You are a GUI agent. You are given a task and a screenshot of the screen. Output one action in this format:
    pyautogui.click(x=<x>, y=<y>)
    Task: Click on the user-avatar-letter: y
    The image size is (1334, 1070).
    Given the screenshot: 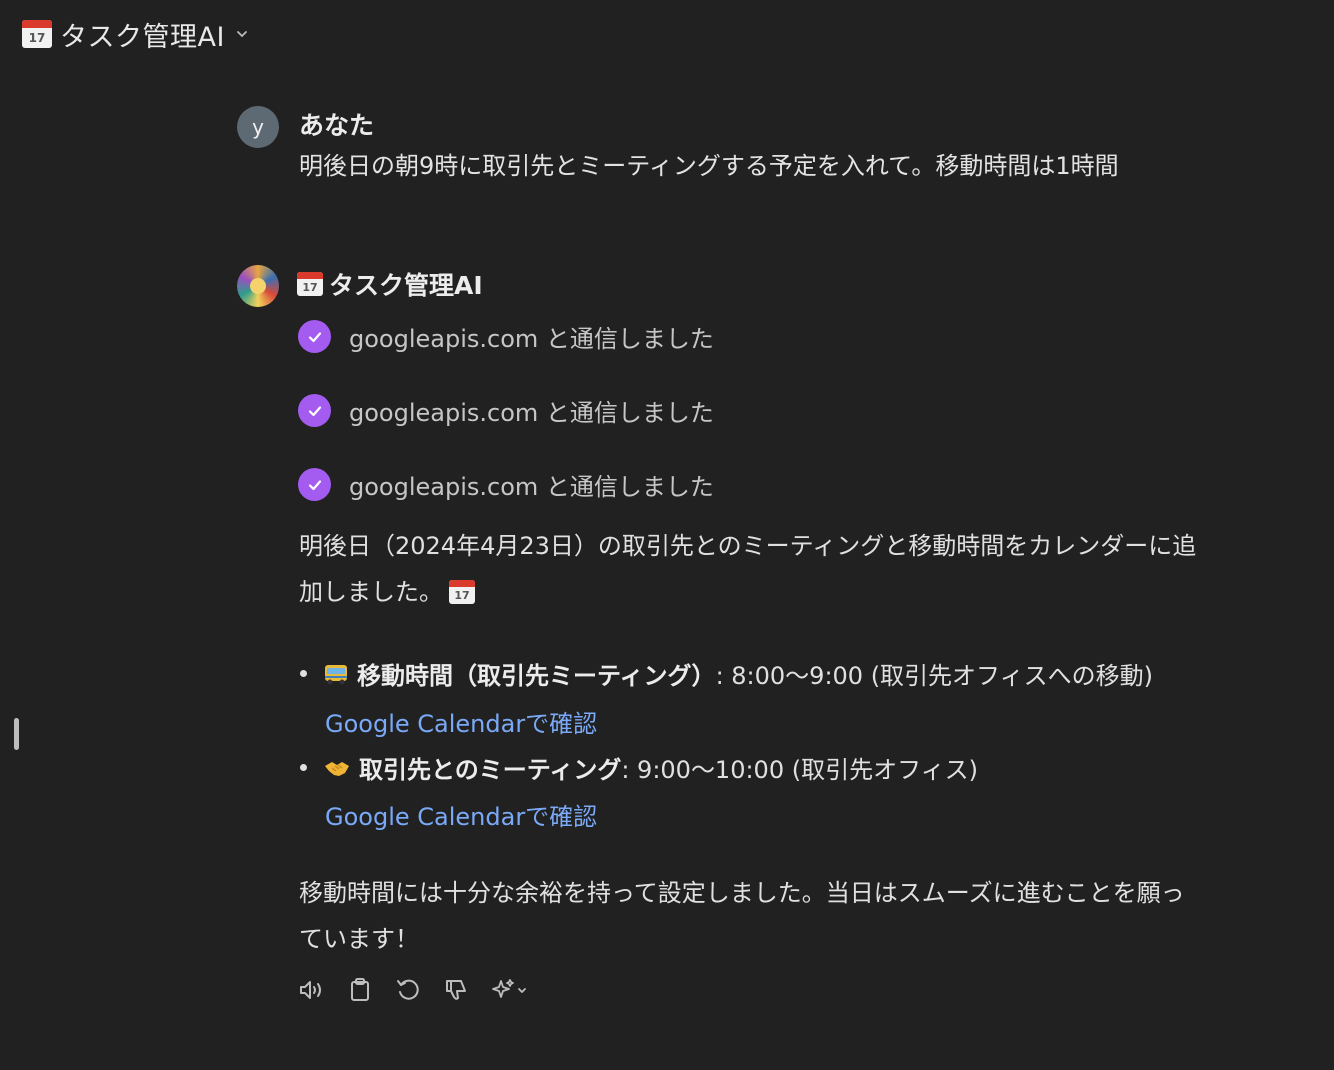 What is the action you would take?
    pyautogui.click(x=258, y=127)
    